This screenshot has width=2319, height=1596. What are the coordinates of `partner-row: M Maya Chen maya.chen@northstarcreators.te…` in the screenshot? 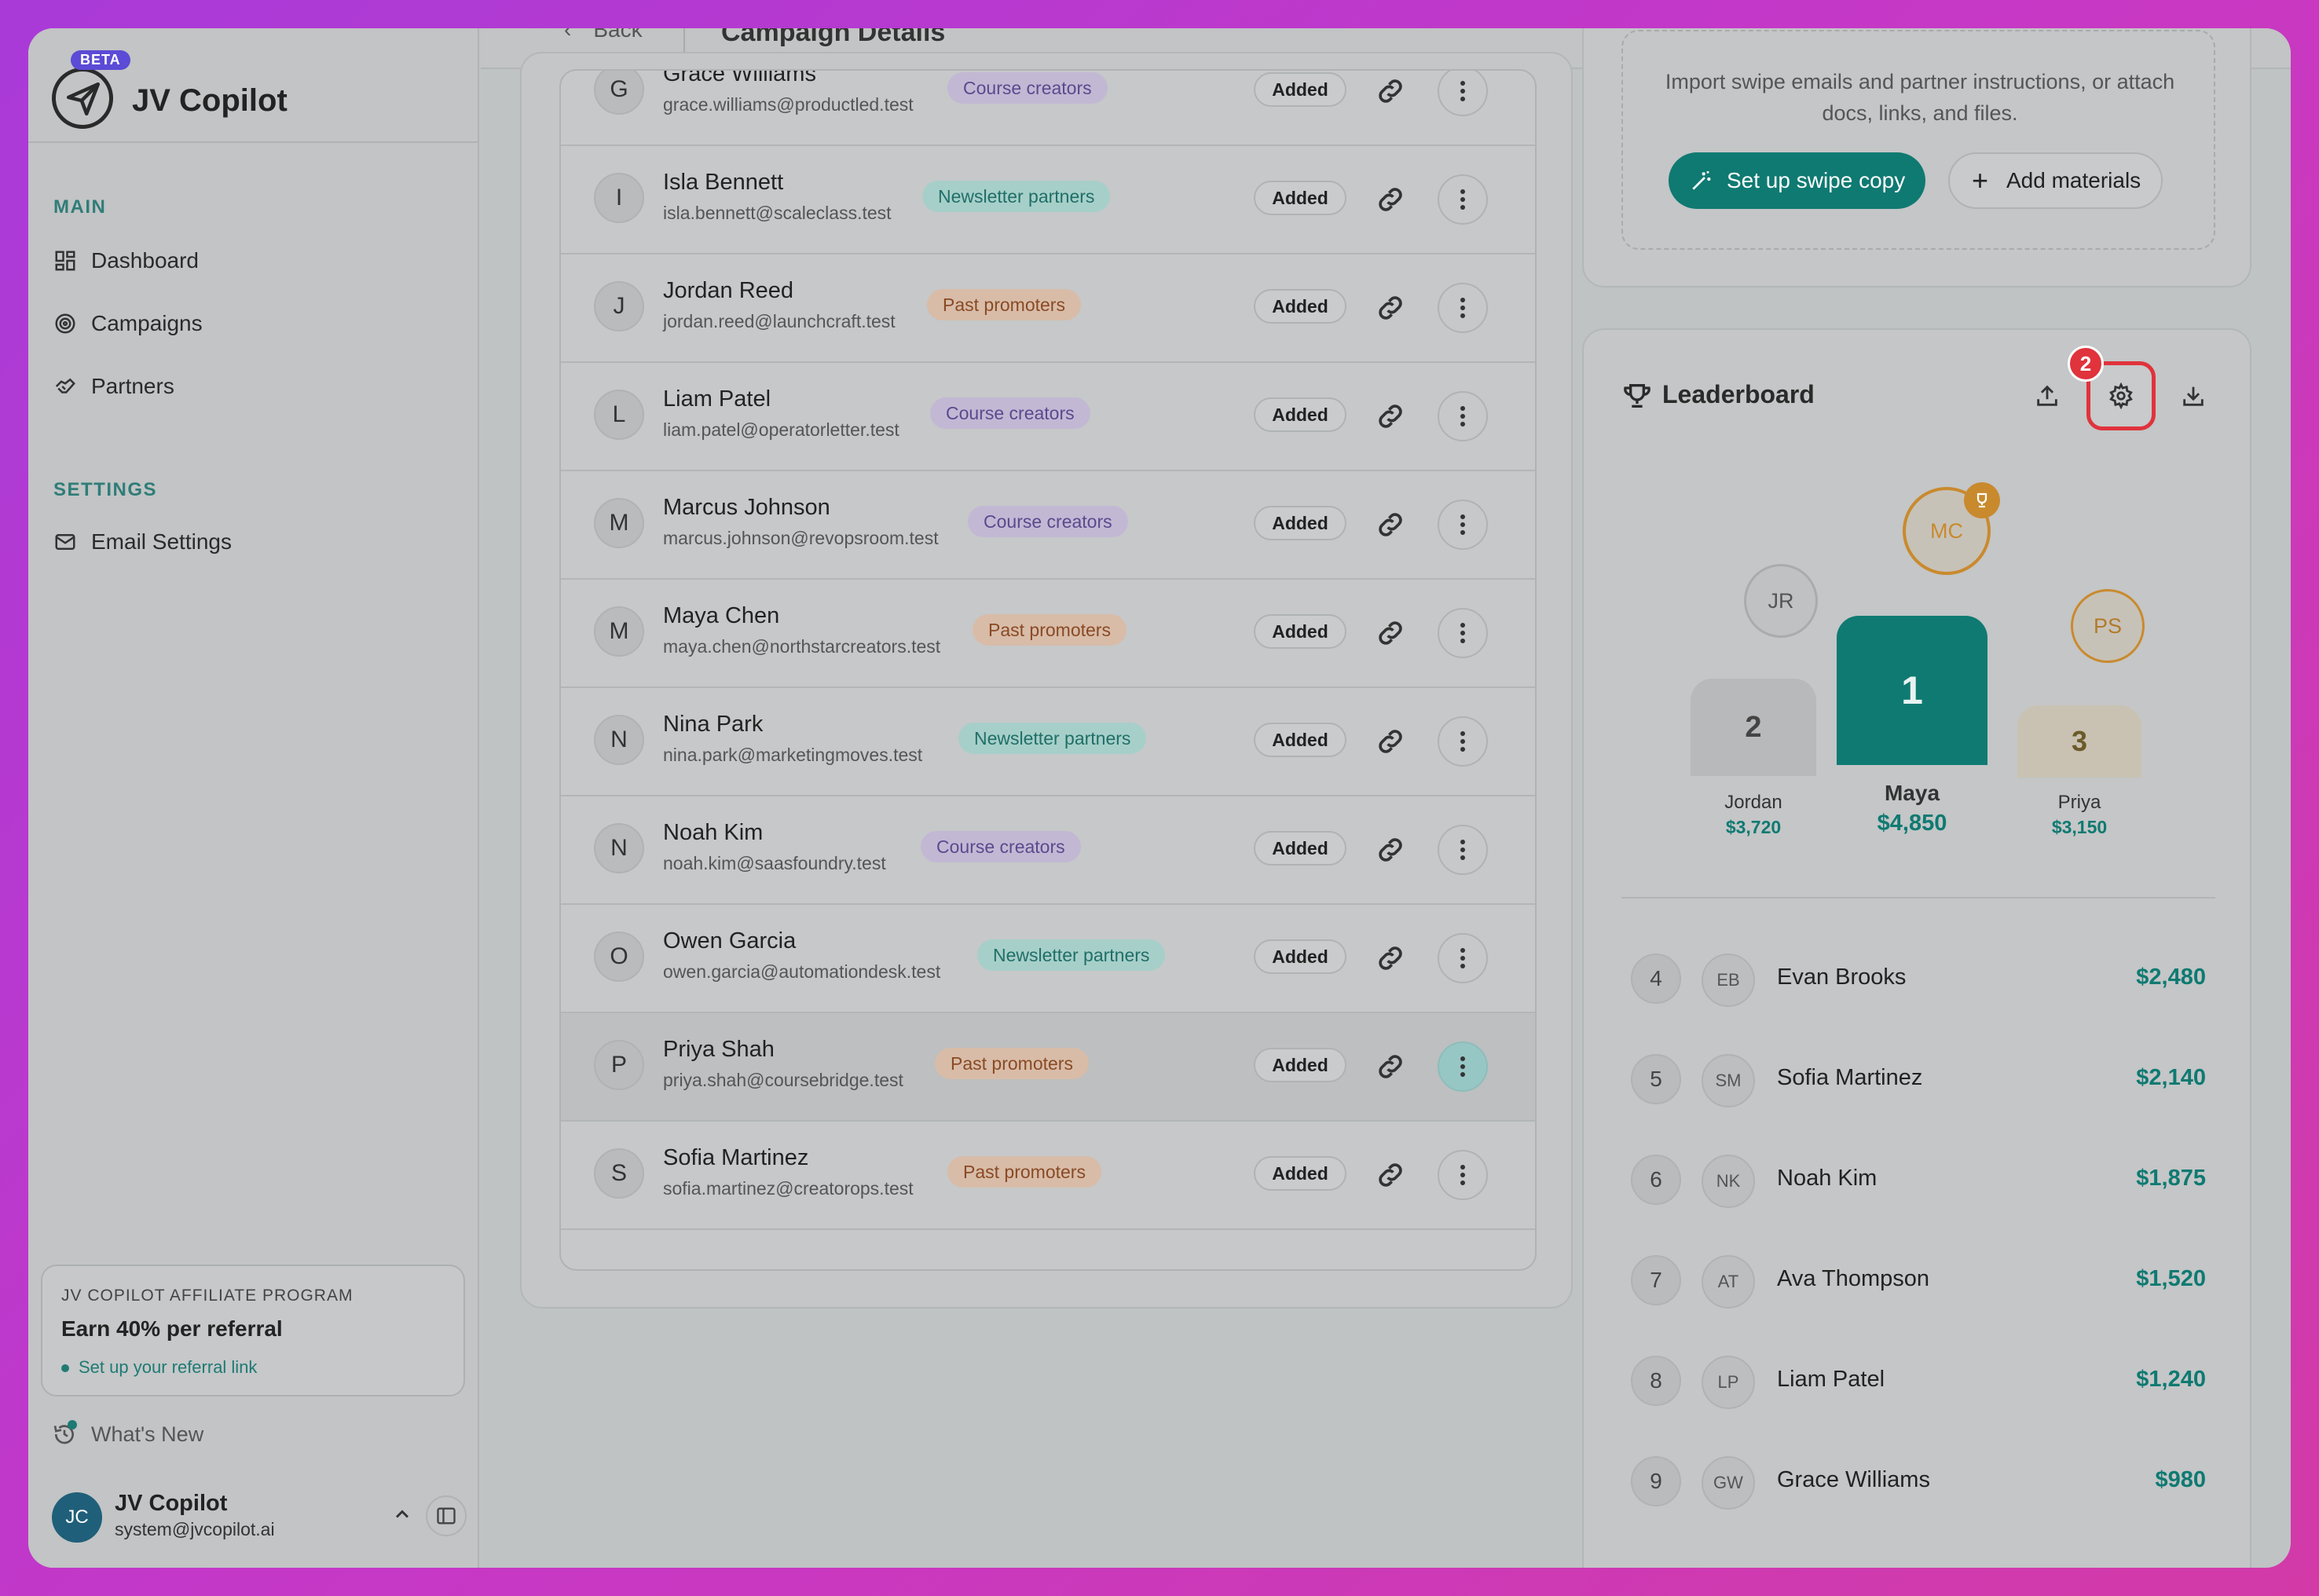 It's located at (1048, 634).